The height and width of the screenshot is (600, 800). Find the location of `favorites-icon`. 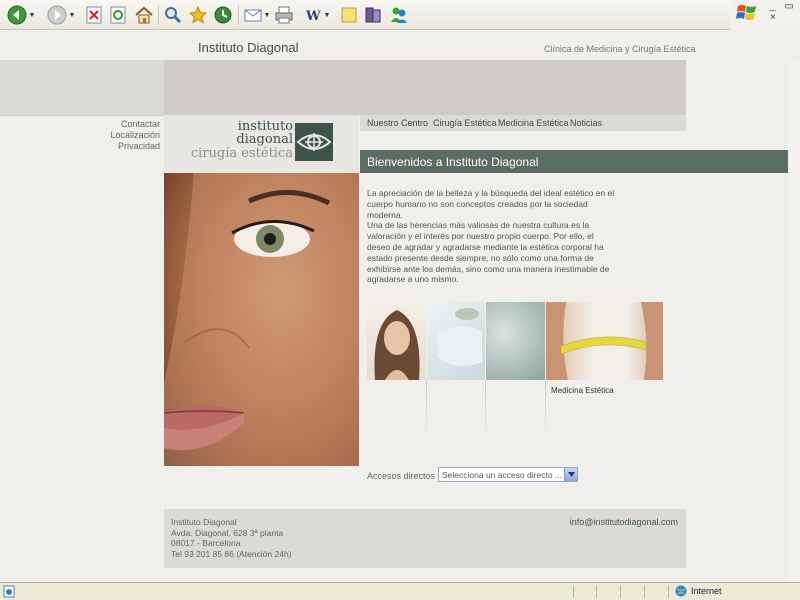

favorites-icon is located at coordinates (198, 15).